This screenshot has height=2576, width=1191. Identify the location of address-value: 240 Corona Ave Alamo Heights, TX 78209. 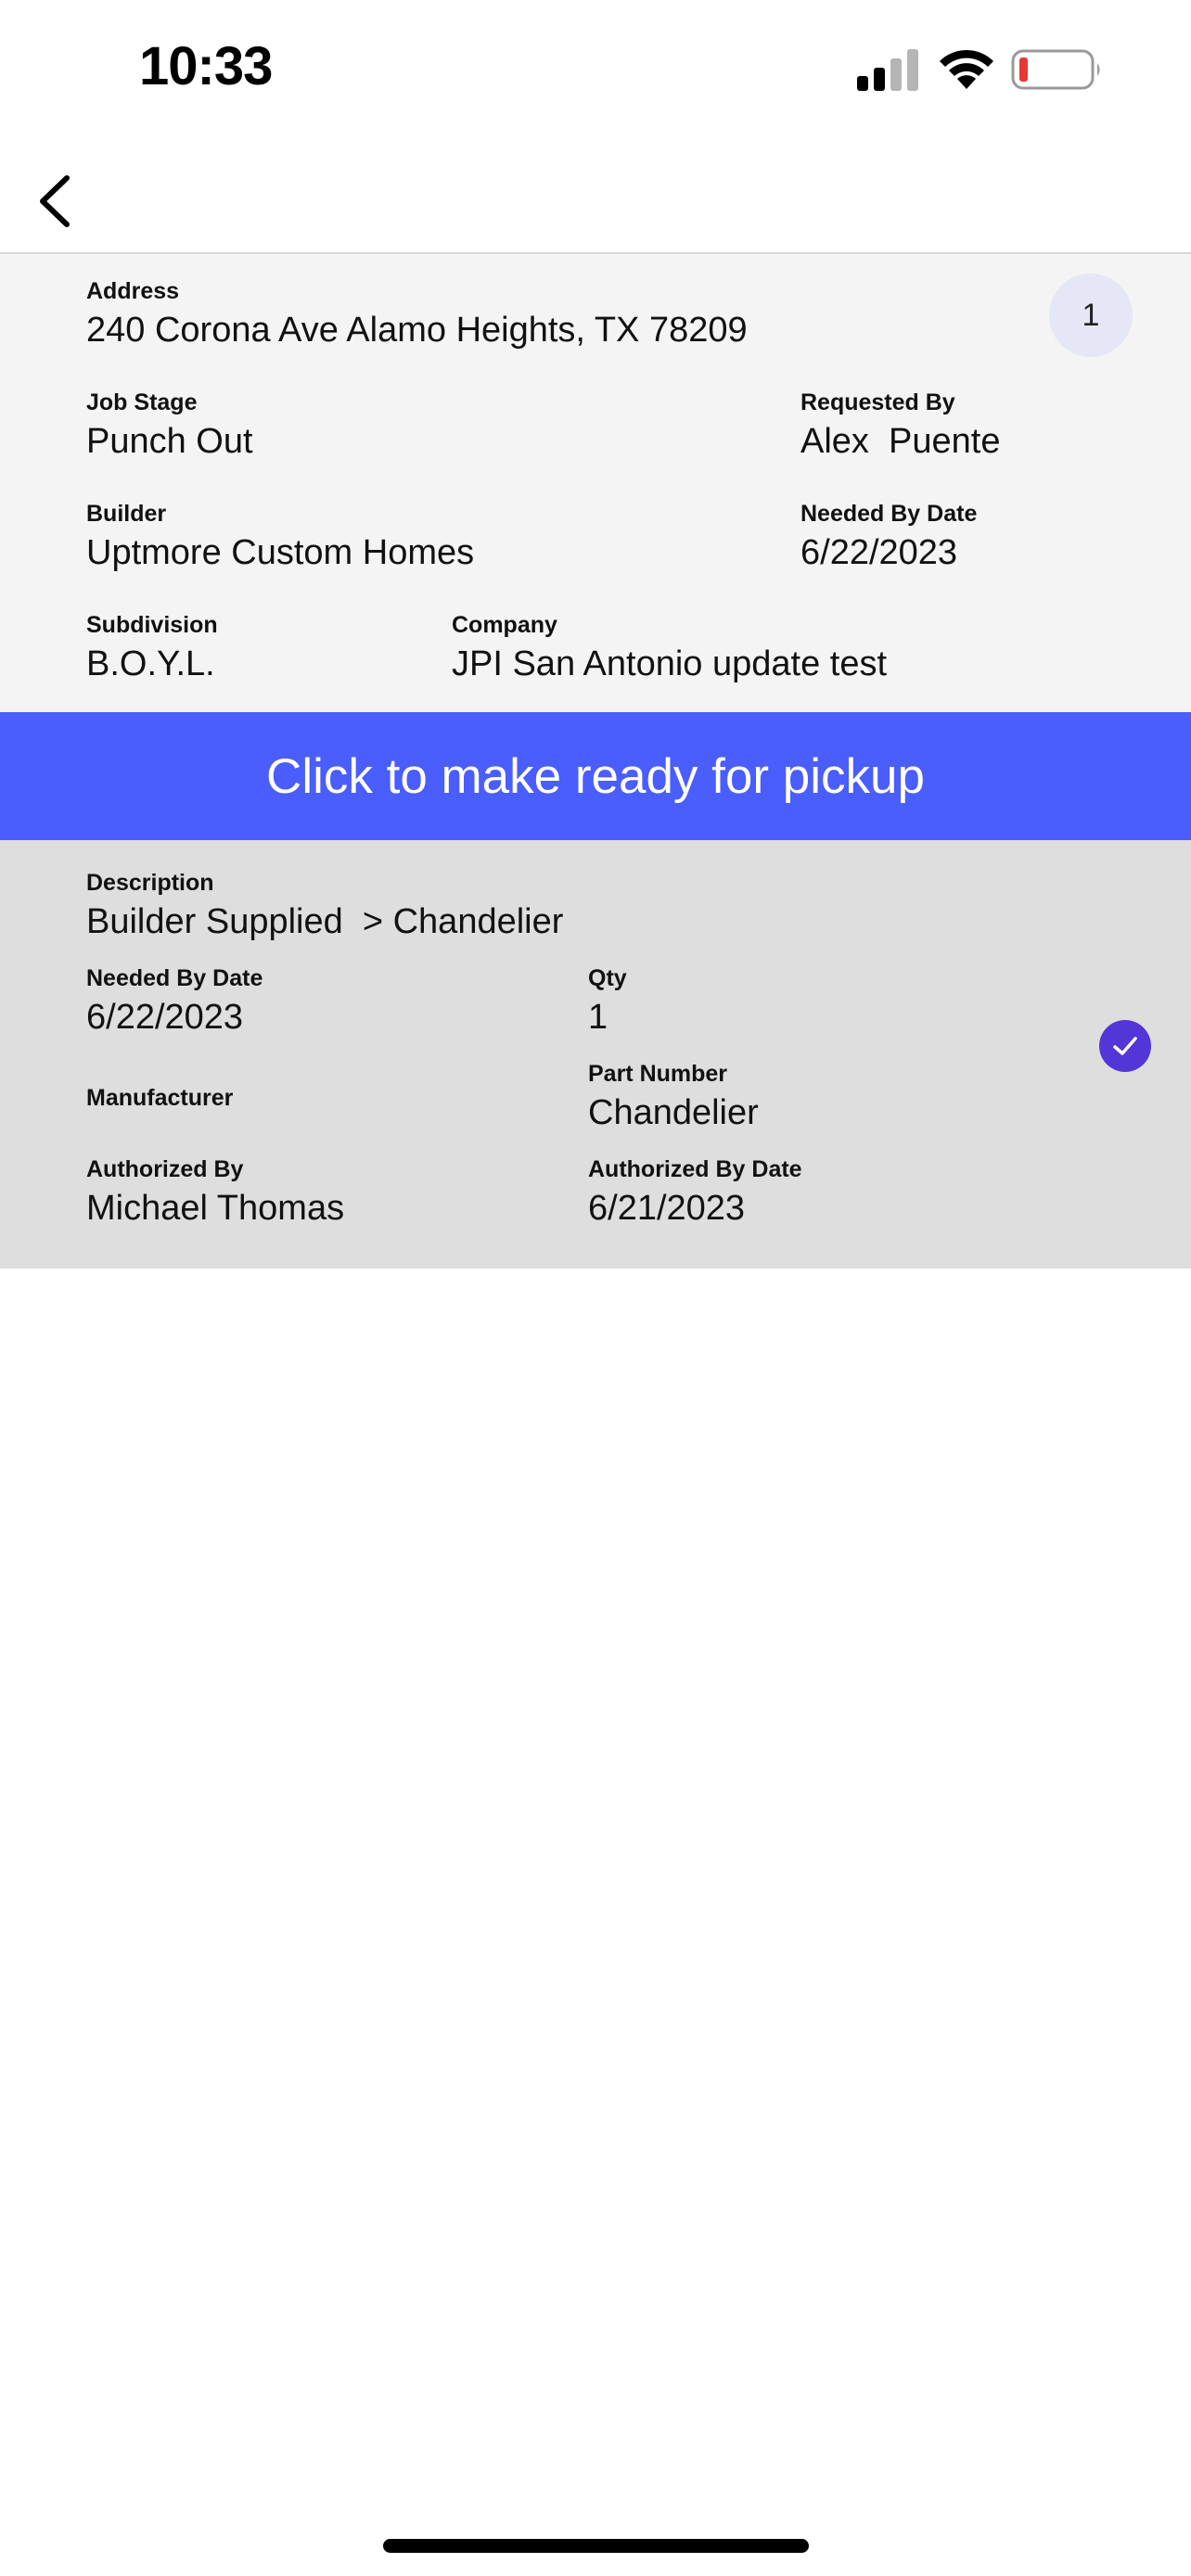
(417, 331).